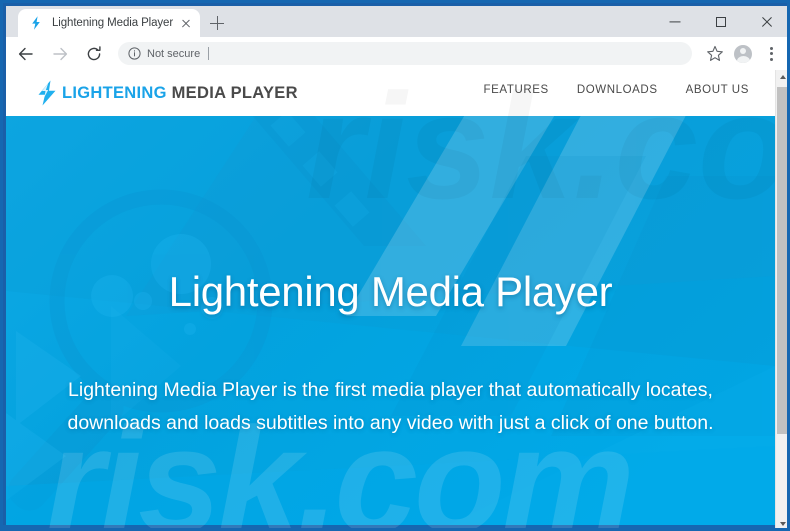  What do you see at coordinates (717, 90) in the screenshot?
I see `nav-item-about-us: ABOUT US` at bounding box center [717, 90].